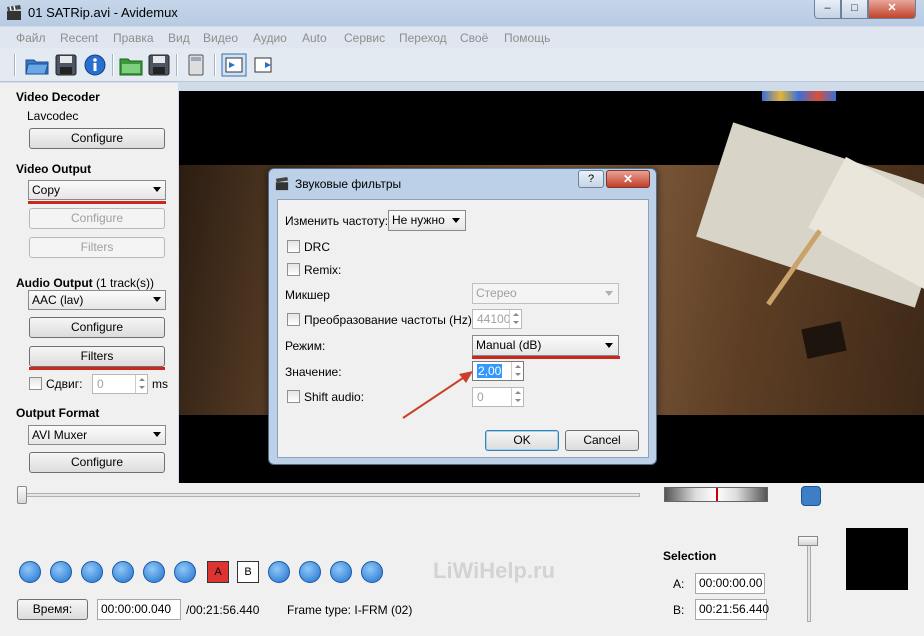  What do you see at coordinates (95, 65) in the screenshot?
I see `info-icon` at bounding box center [95, 65].